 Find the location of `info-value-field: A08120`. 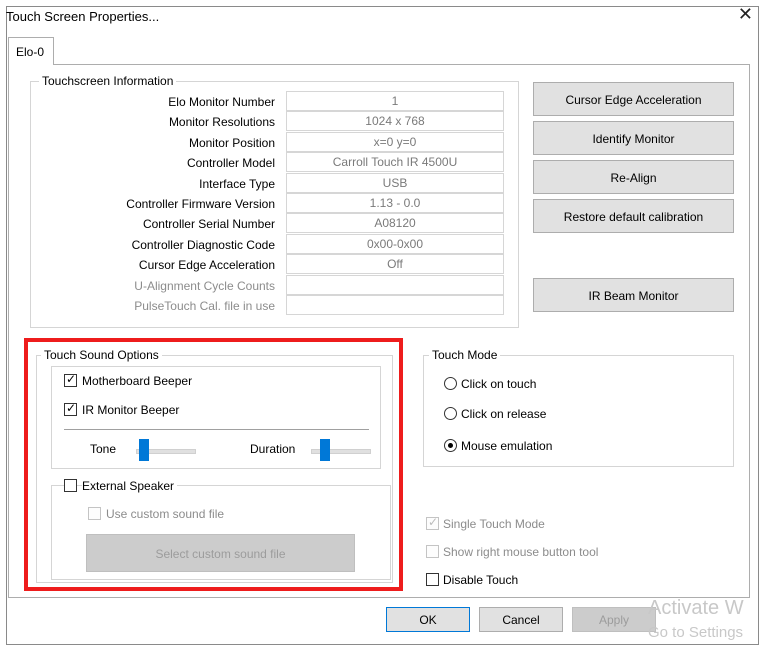

info-value-field: A08120 is located at coordinates (395, 223).